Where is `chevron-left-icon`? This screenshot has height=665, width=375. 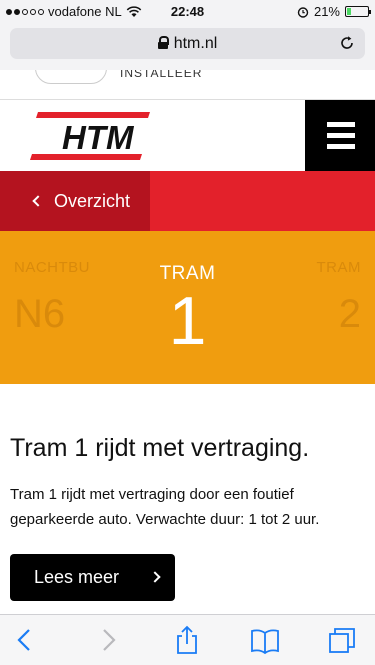 chevron-left-icon is located at coordinates (38, 201).